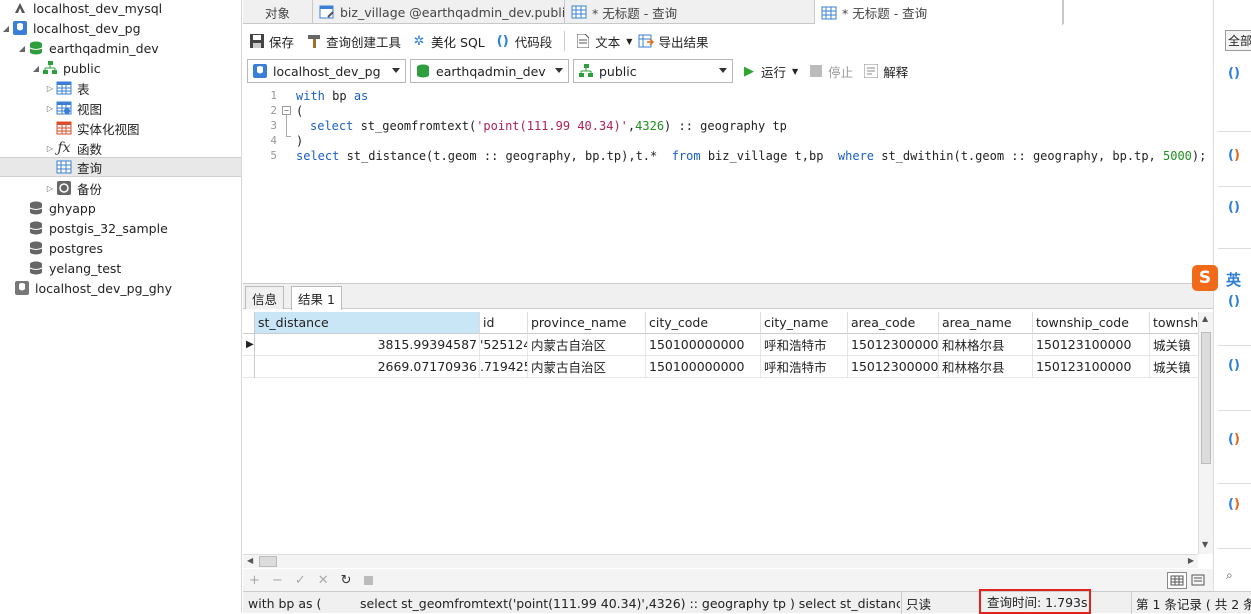 The image size is (1251, 614). I want to click on column-header-st-distance: st_distance, so click(367, 323).